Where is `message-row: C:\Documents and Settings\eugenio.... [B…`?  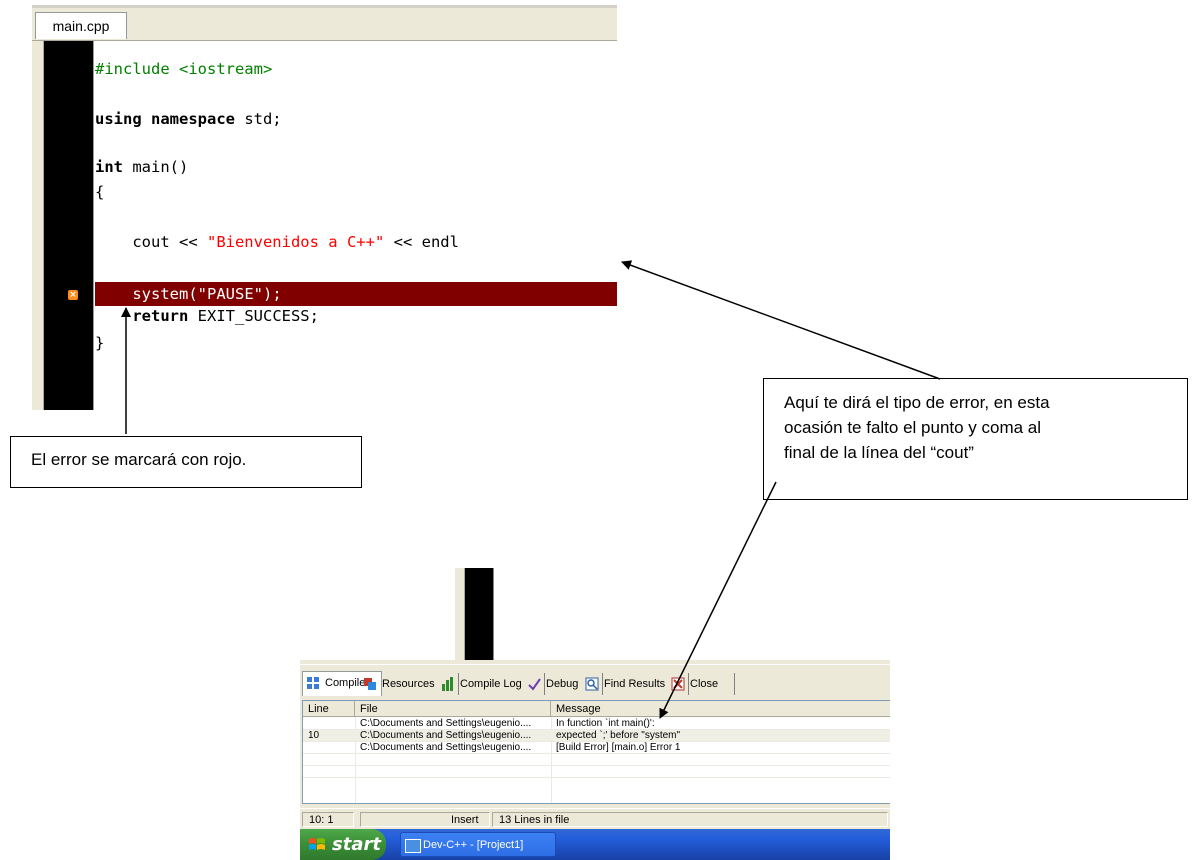 message-row: C:\Documents and Settings\eugenio.... [B… is located at coordinates (596, 748).